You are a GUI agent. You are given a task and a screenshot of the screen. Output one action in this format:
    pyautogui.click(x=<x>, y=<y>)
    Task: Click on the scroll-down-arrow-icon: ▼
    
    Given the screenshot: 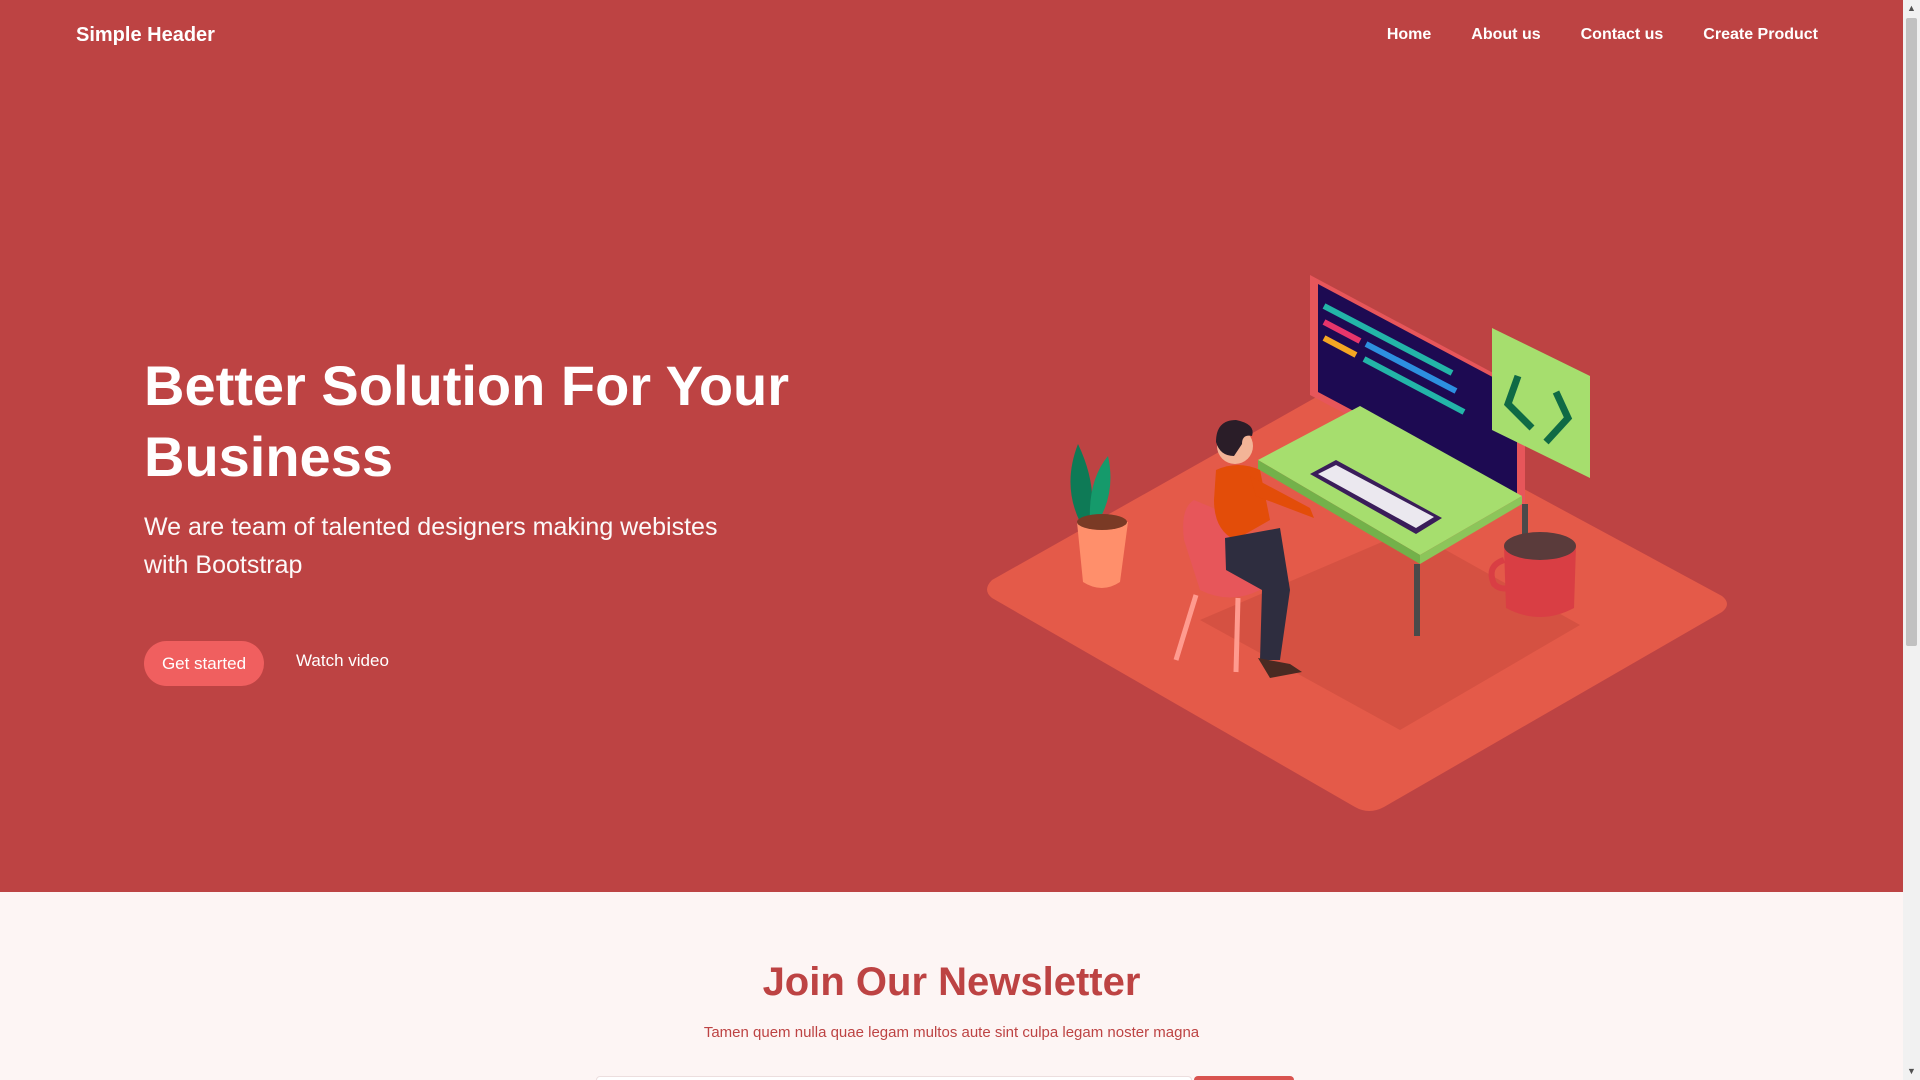 What is the action you would take?
    pyautogui.click(x=1911, y=1071)
    